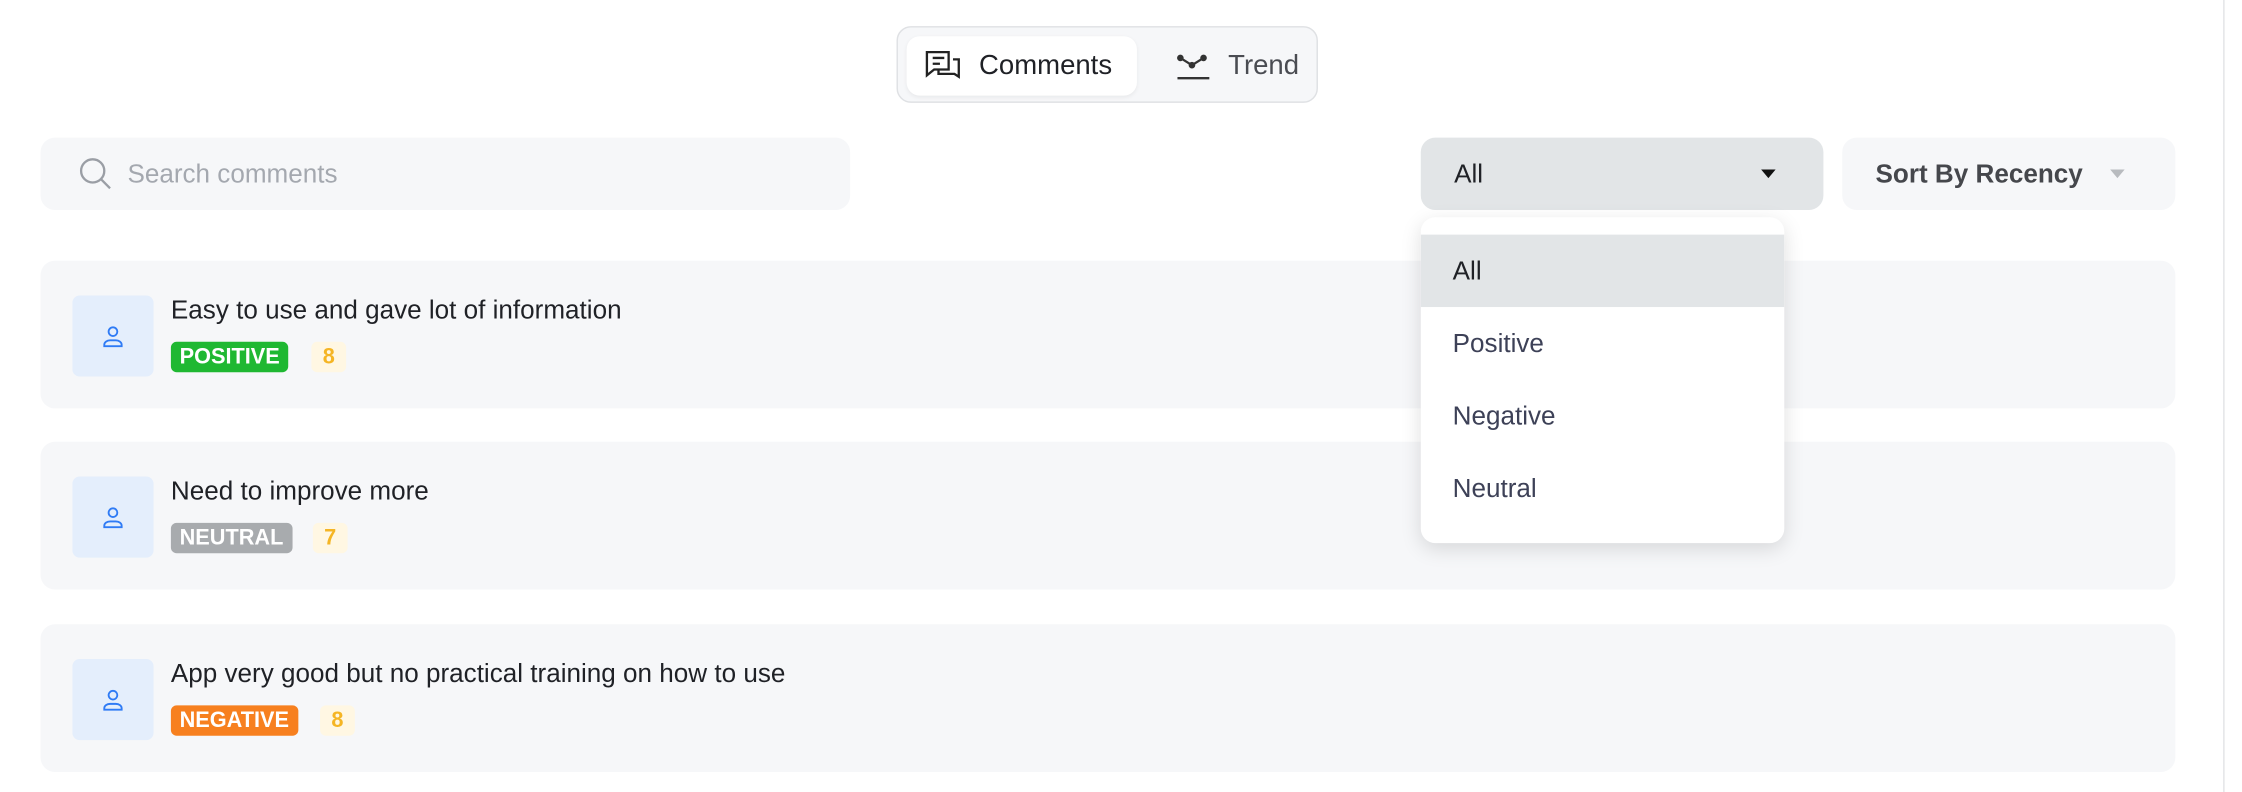 Image resolution: width=2242 pixels, height=792 pixels. Describe the element at coordinates (1193, 66) in the screenshot. I see `trend-icon` at that location.